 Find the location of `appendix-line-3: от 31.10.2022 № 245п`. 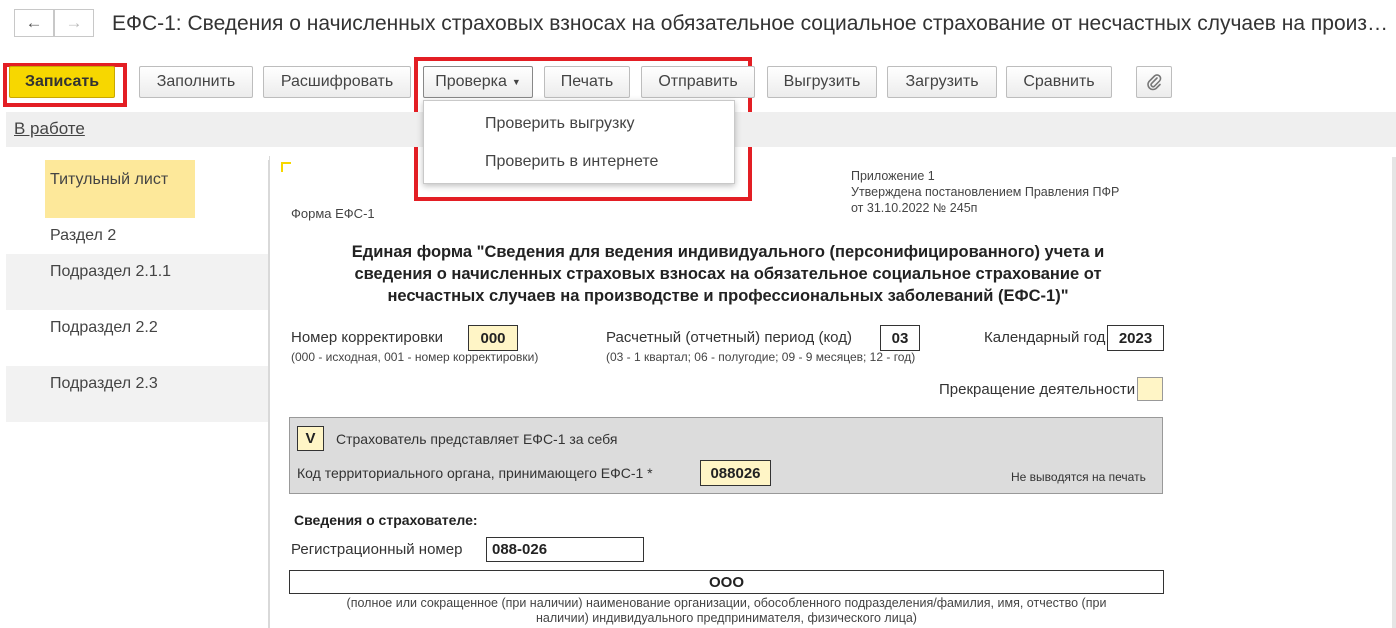

appendix-line-3: от 31.10.2022 № 245п is located at coordinates (914, 208).